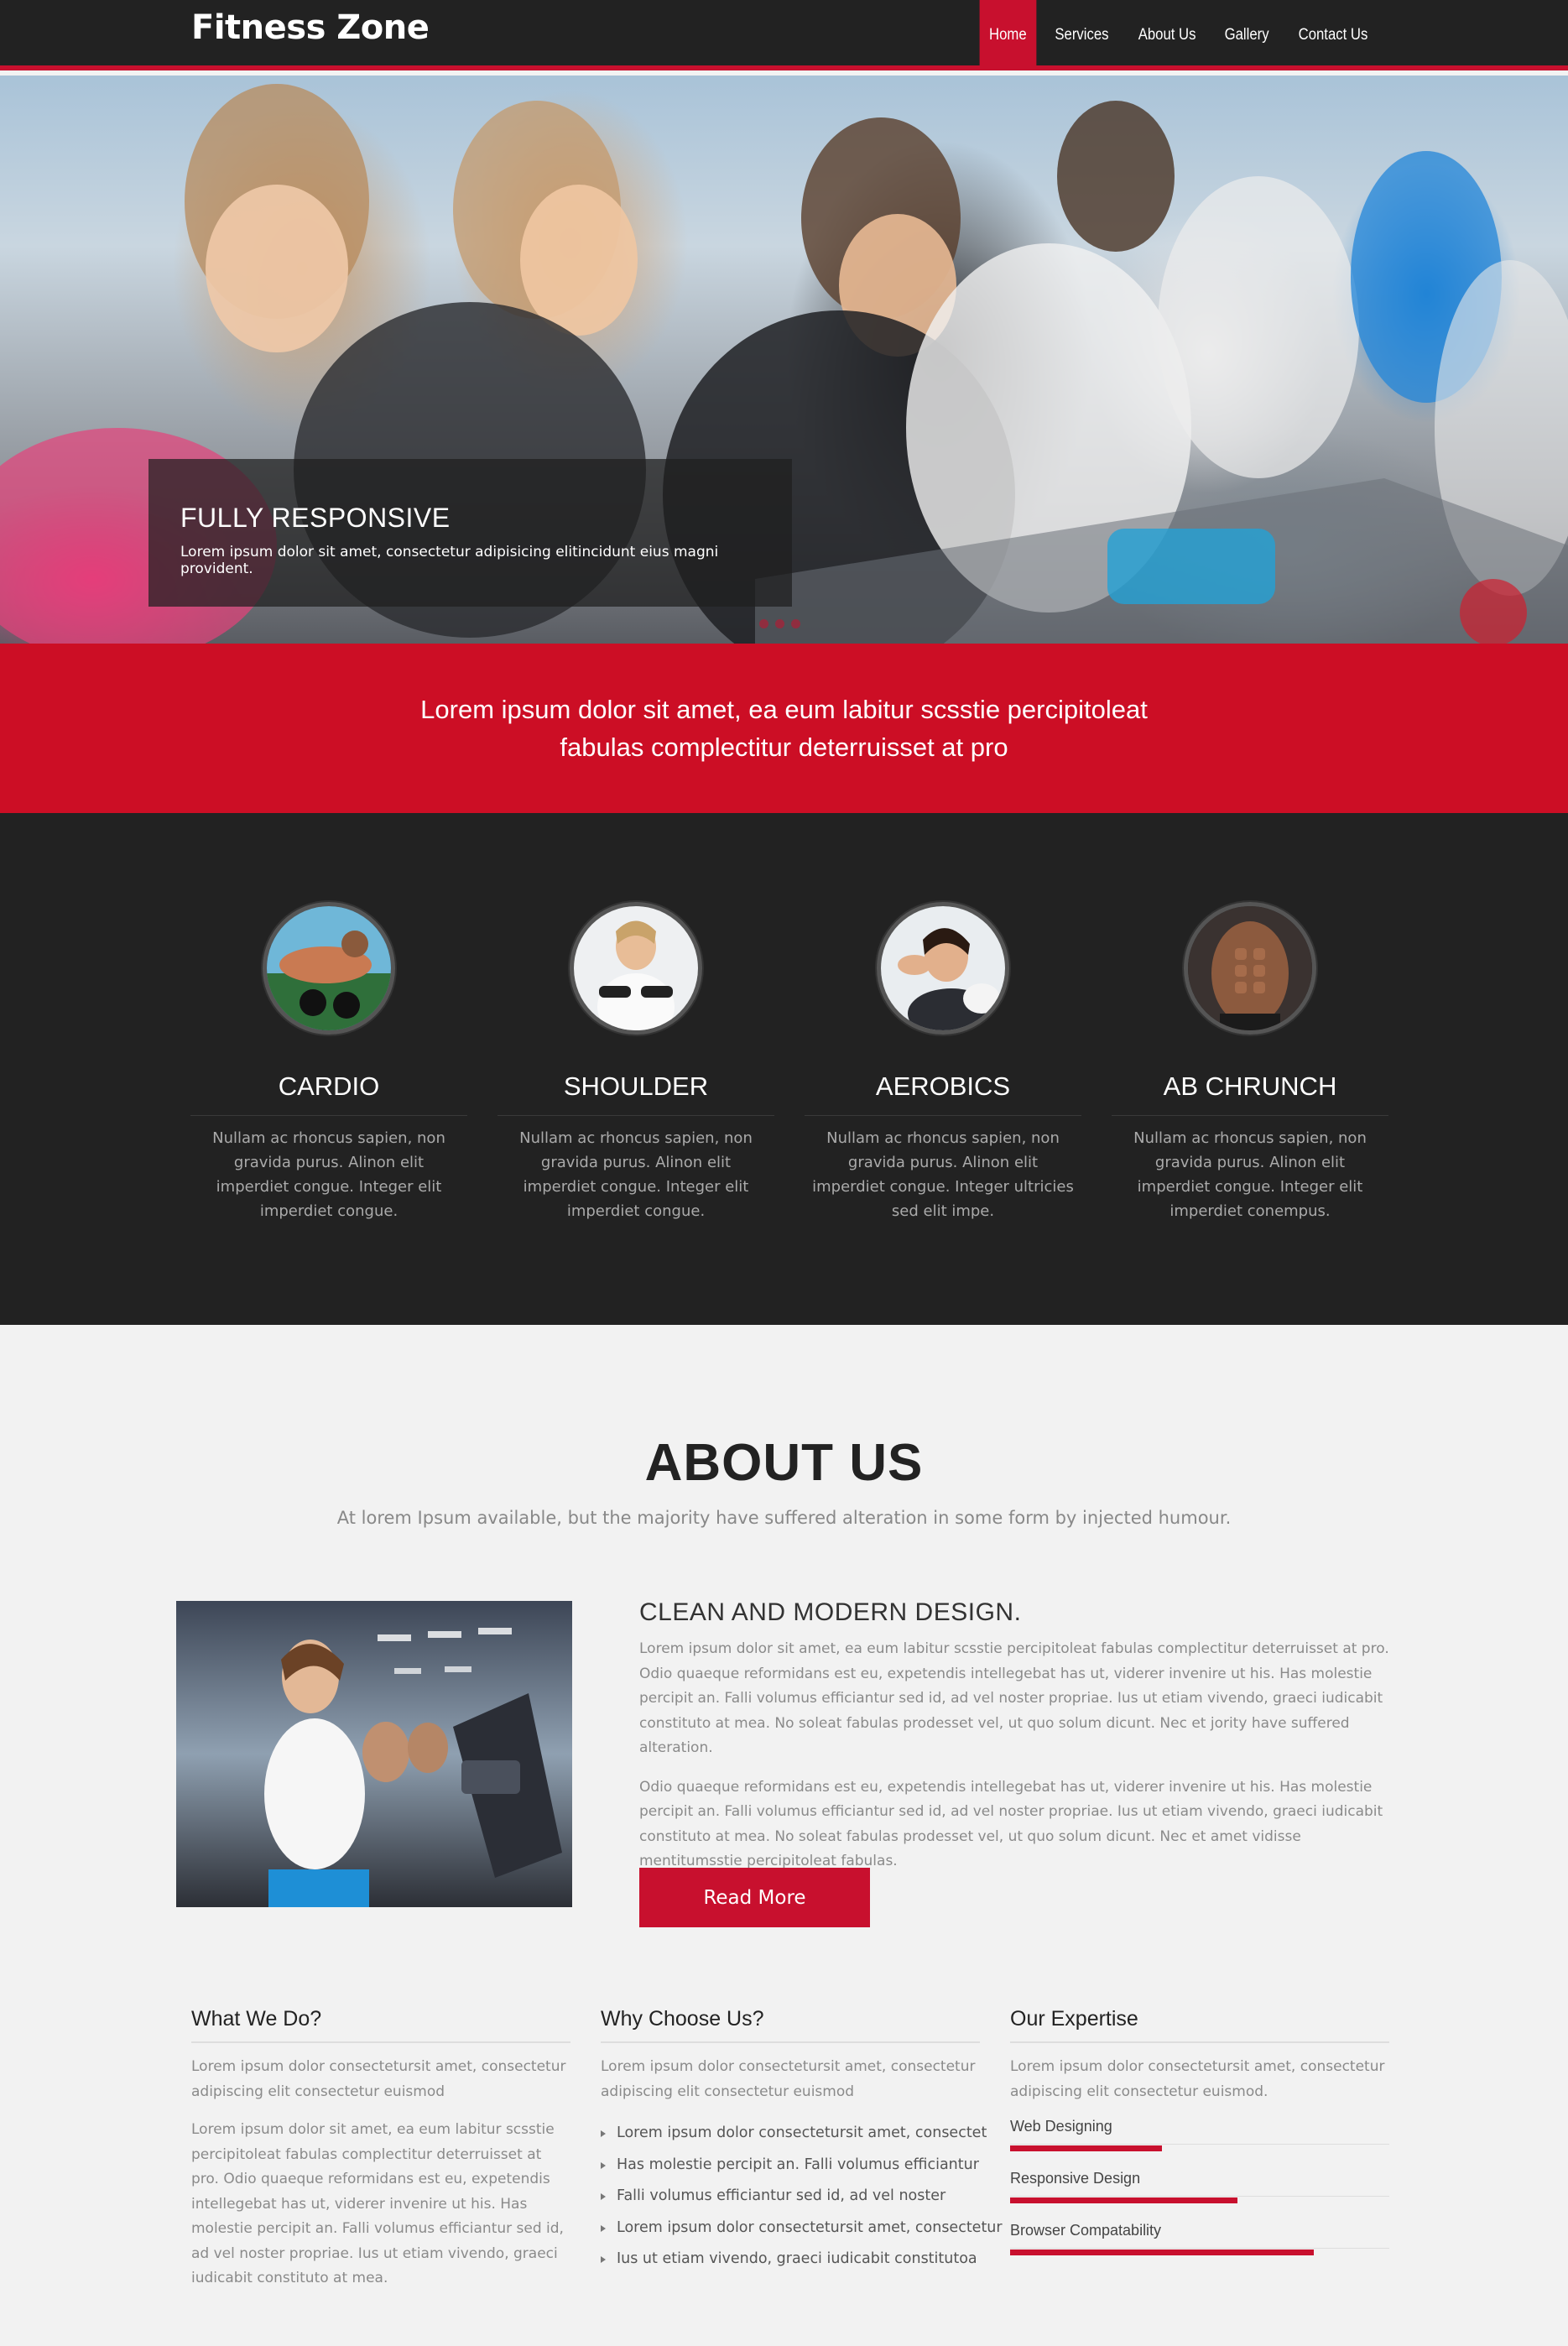  Describe the element at coordinates (1167, 35) in the screenshot. I see `nav-about-us: About Us` at that location.